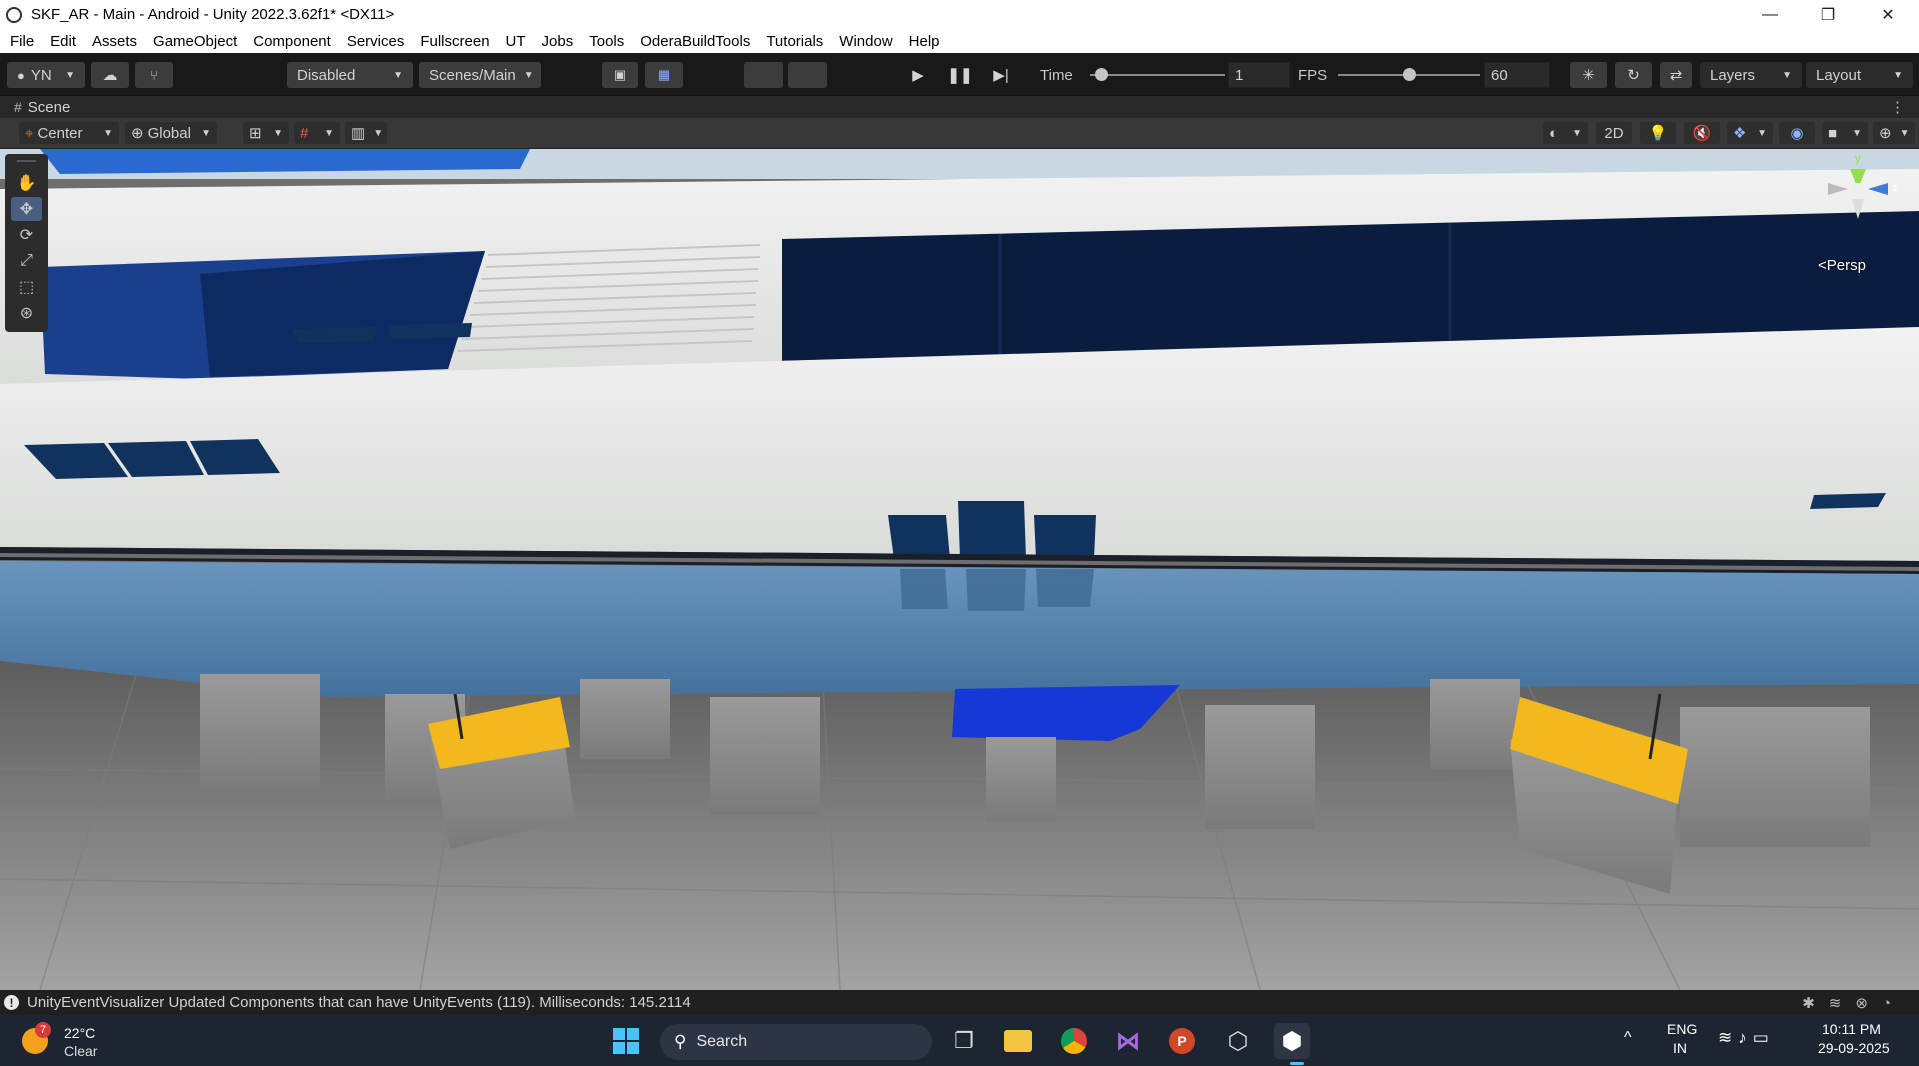 This screenshot has height=1066, width=1919. I want to click on menu-edit: Edit, so click(63, 41).